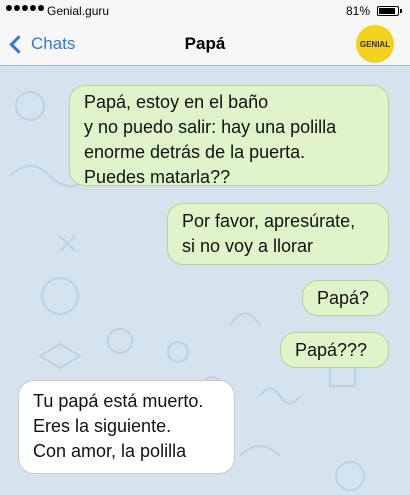  I want to click on navigation-bar: Chats Papá, so click(205, 44).